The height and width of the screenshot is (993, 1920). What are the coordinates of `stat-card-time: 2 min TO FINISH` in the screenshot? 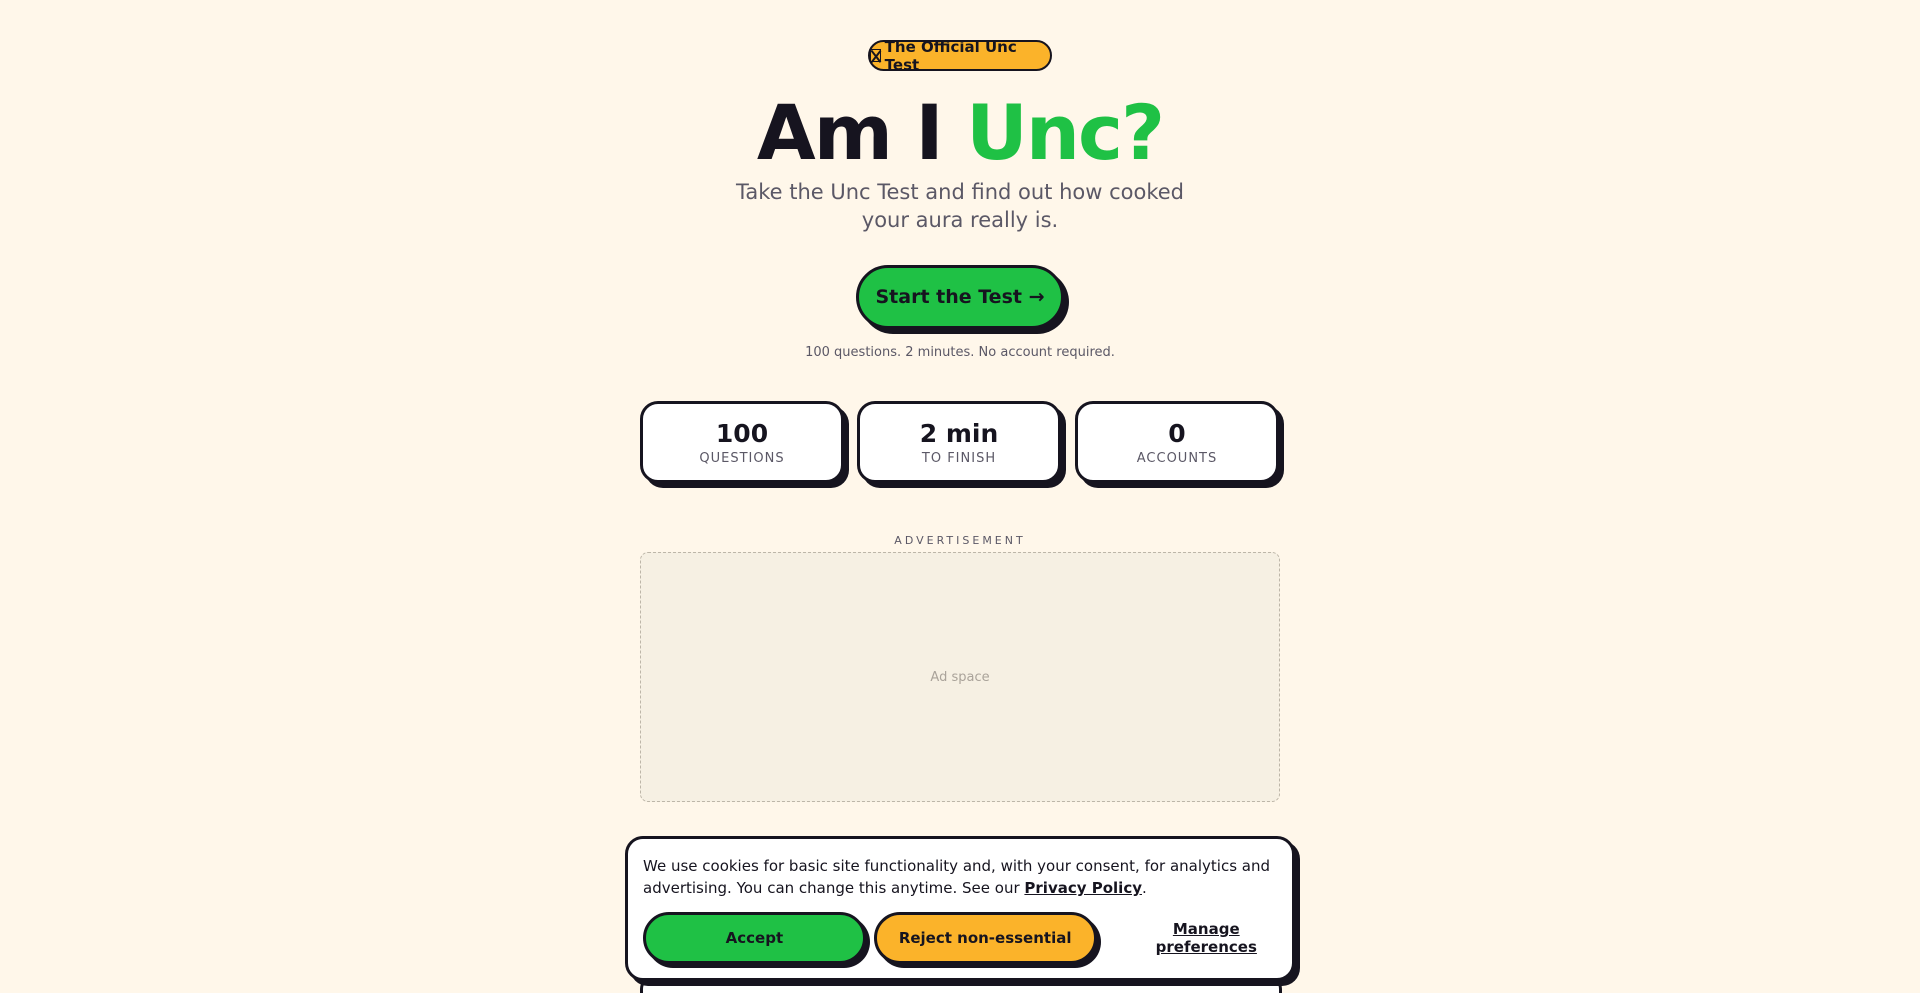 It's located at (959, 442).